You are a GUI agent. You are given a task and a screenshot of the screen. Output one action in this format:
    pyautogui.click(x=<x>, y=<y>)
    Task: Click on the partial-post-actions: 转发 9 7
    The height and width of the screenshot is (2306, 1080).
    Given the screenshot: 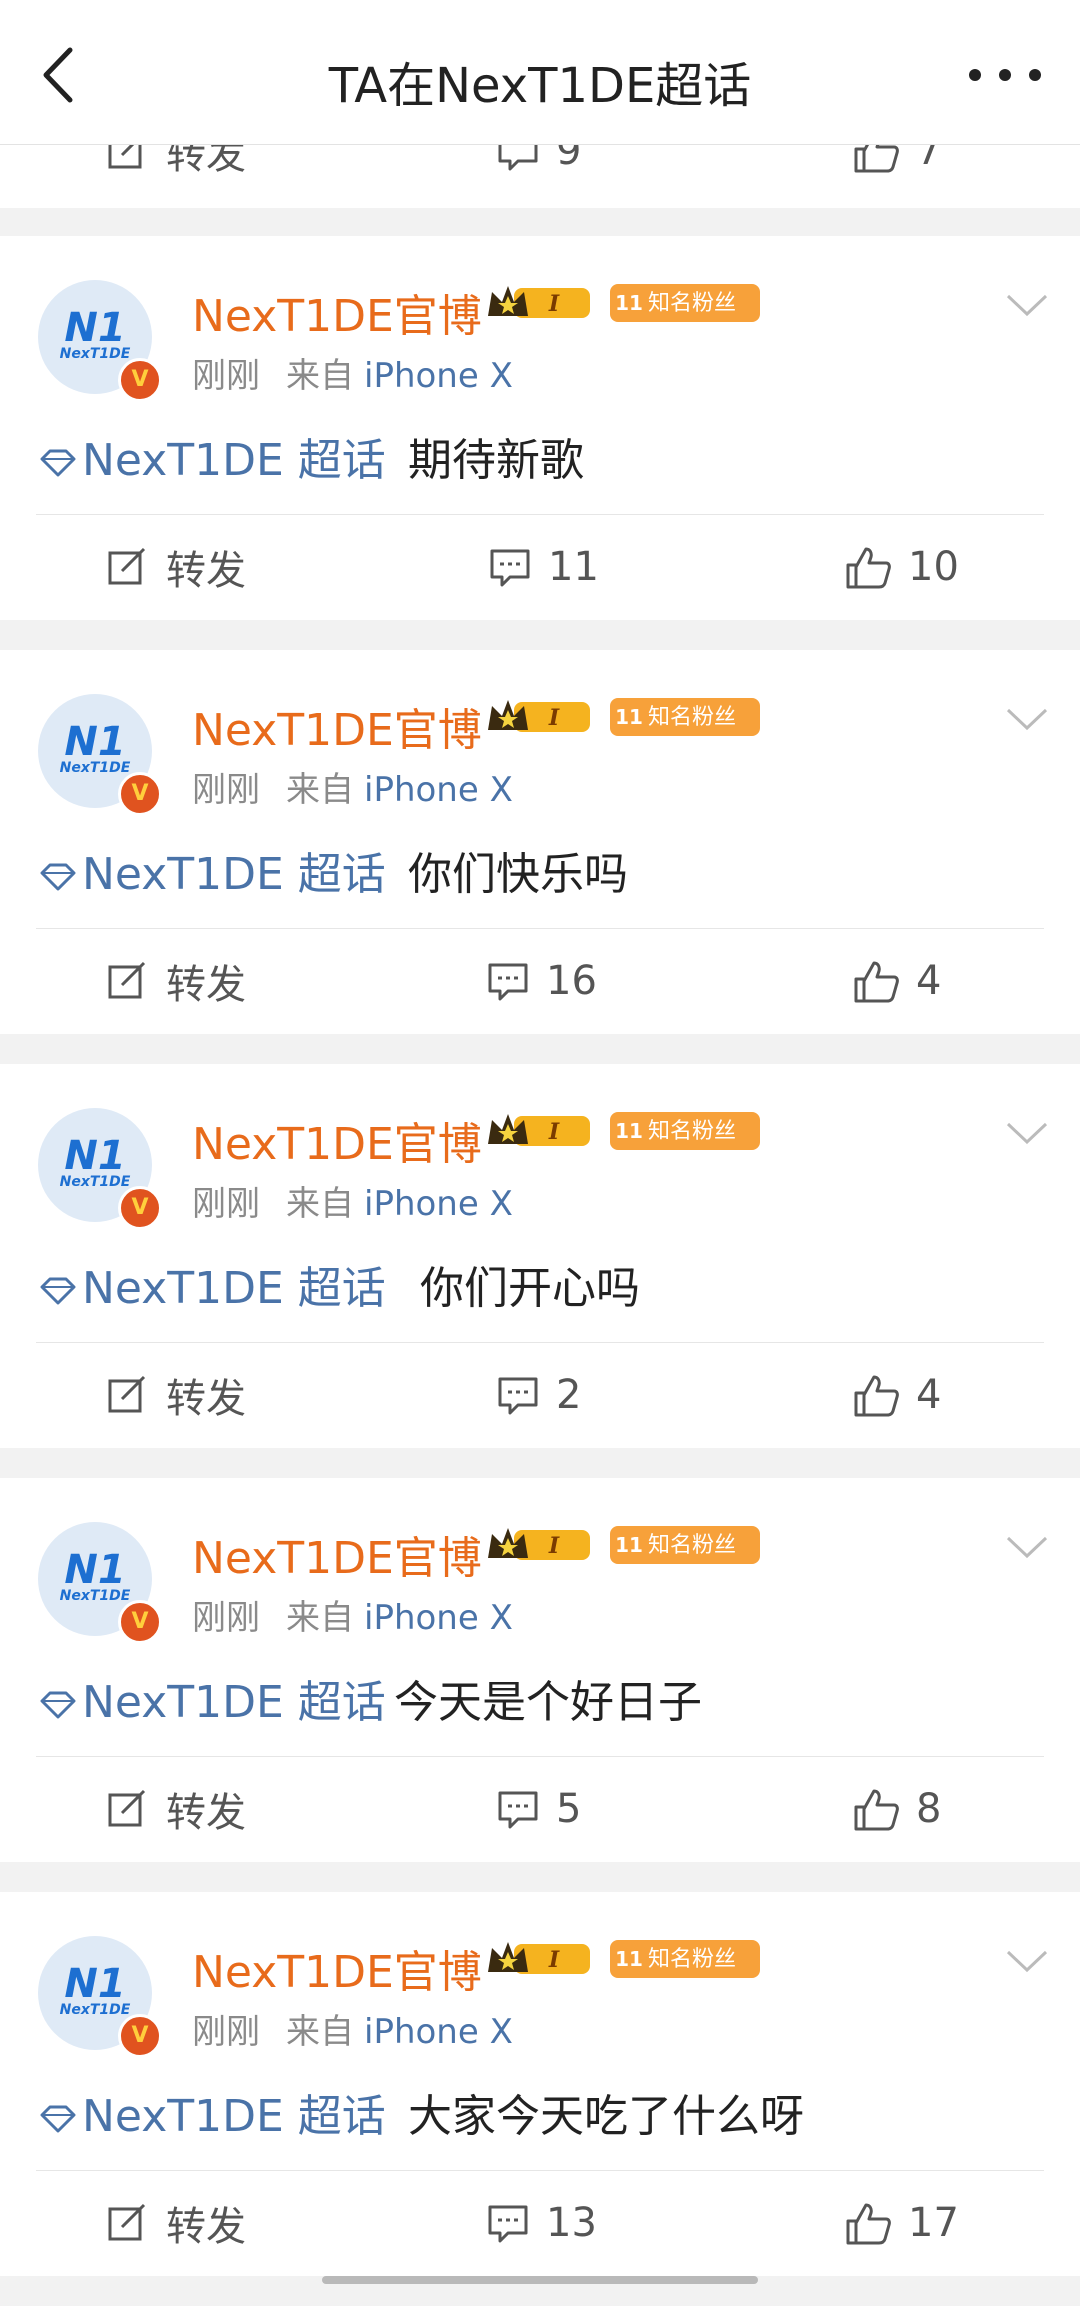 What is the action you would take?
    pyautogui.click(x=540, y=176)
    